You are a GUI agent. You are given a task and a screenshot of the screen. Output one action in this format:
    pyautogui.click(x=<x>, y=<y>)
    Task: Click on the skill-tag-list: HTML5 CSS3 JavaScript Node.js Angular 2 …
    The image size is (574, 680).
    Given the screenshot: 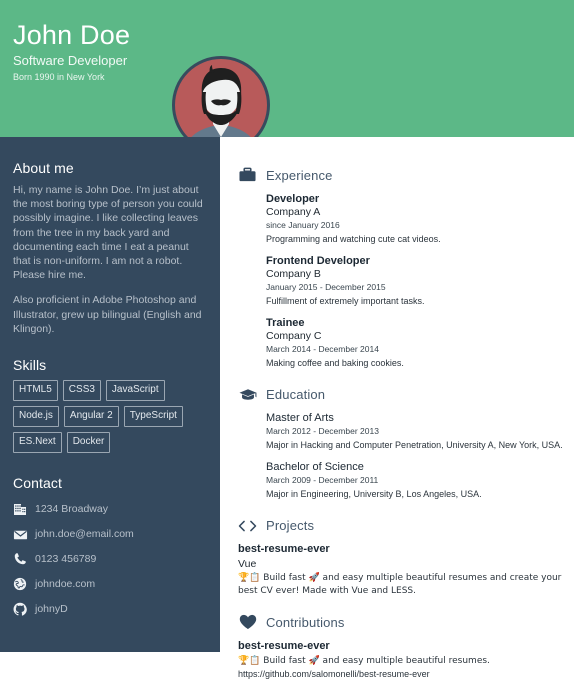 What is the action you would take?
    pyautogui.click(x=108, y=416)
    